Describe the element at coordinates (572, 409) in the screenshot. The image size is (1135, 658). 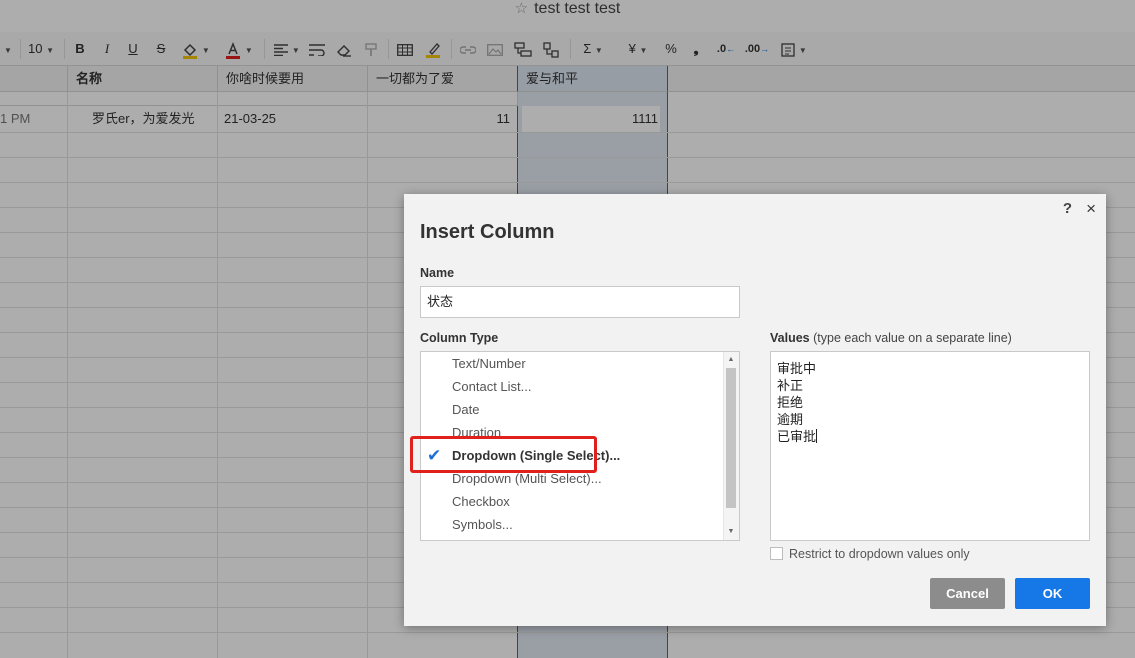
I see `column-type-option: Date` at that location.